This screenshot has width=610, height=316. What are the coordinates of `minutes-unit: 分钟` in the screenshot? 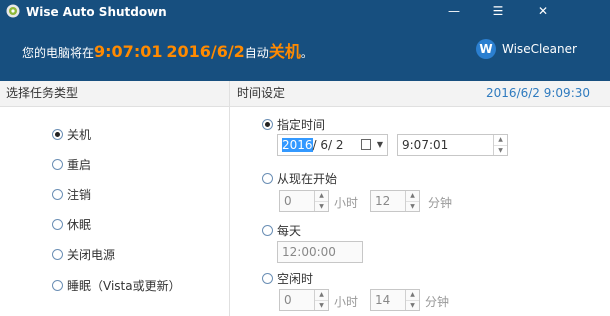 It's located at (440, 203).